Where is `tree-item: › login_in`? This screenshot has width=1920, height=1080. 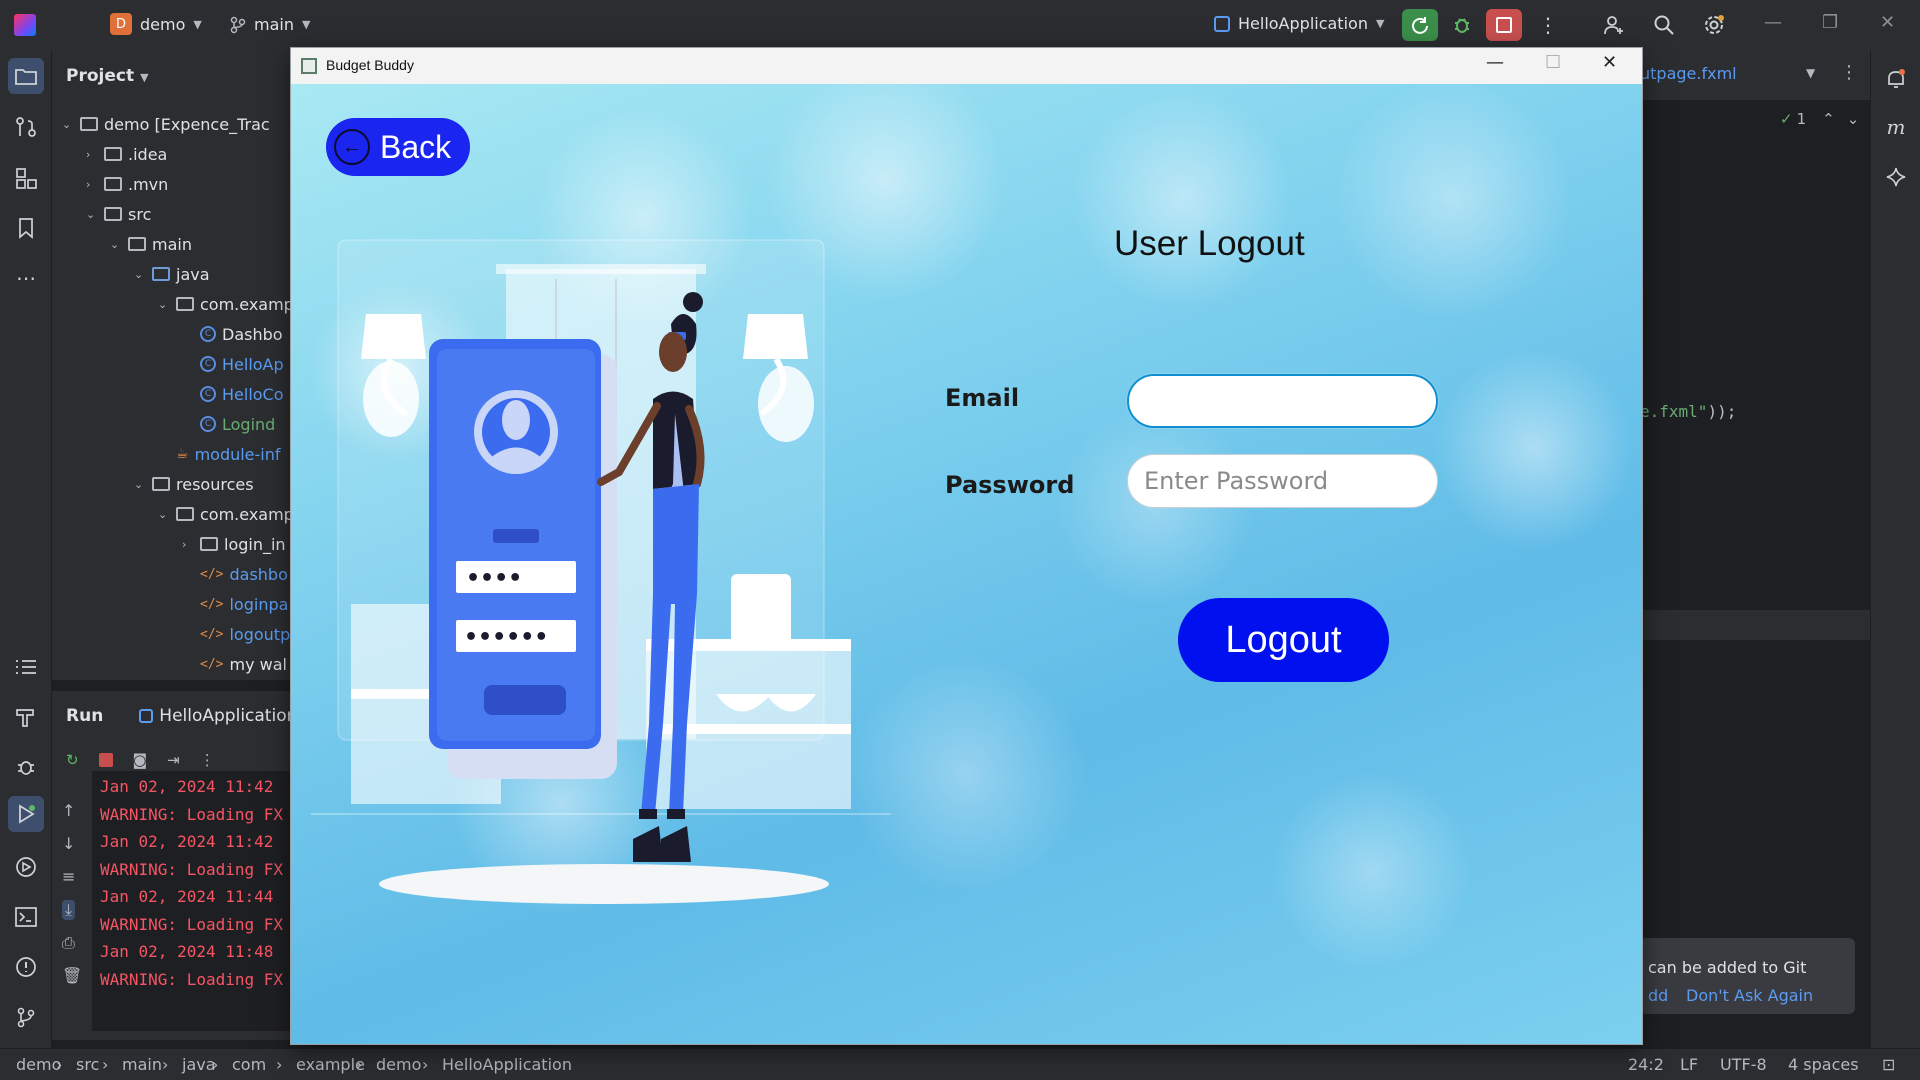
tree-item: › login_in is located at coordinates (234, 544).